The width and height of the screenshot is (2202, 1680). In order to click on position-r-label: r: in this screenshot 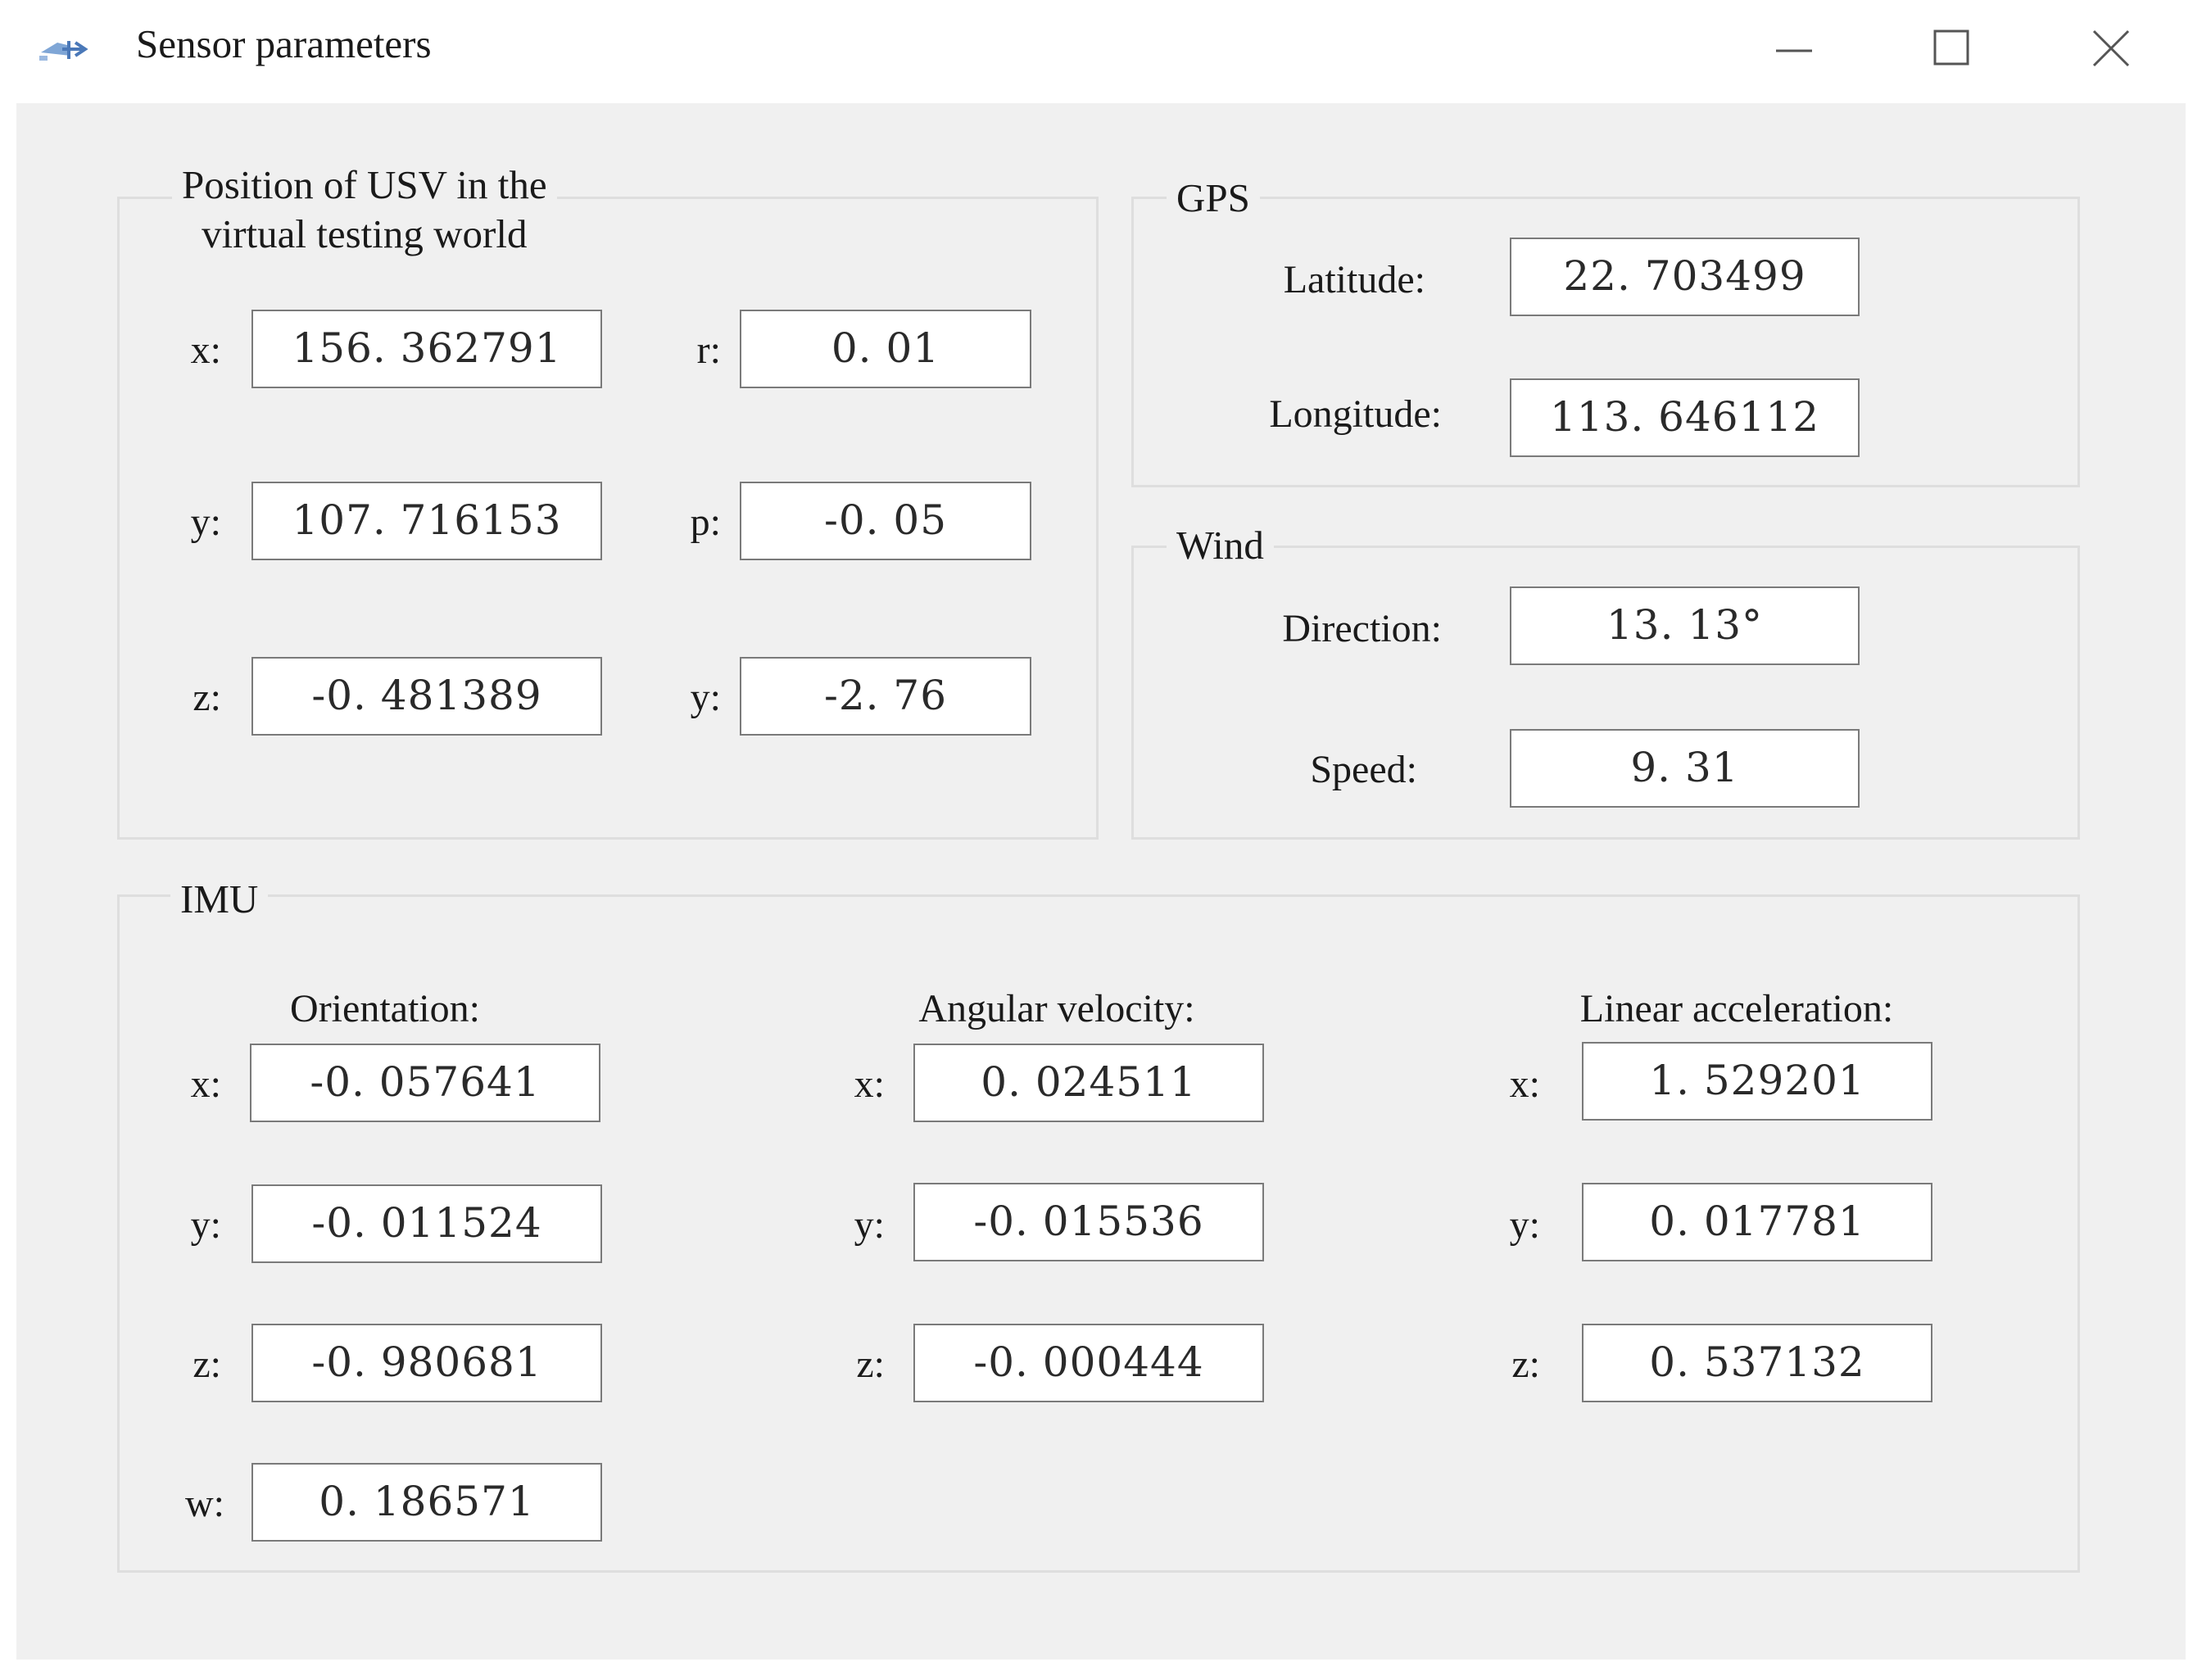, I will do `click(709, 350)`.